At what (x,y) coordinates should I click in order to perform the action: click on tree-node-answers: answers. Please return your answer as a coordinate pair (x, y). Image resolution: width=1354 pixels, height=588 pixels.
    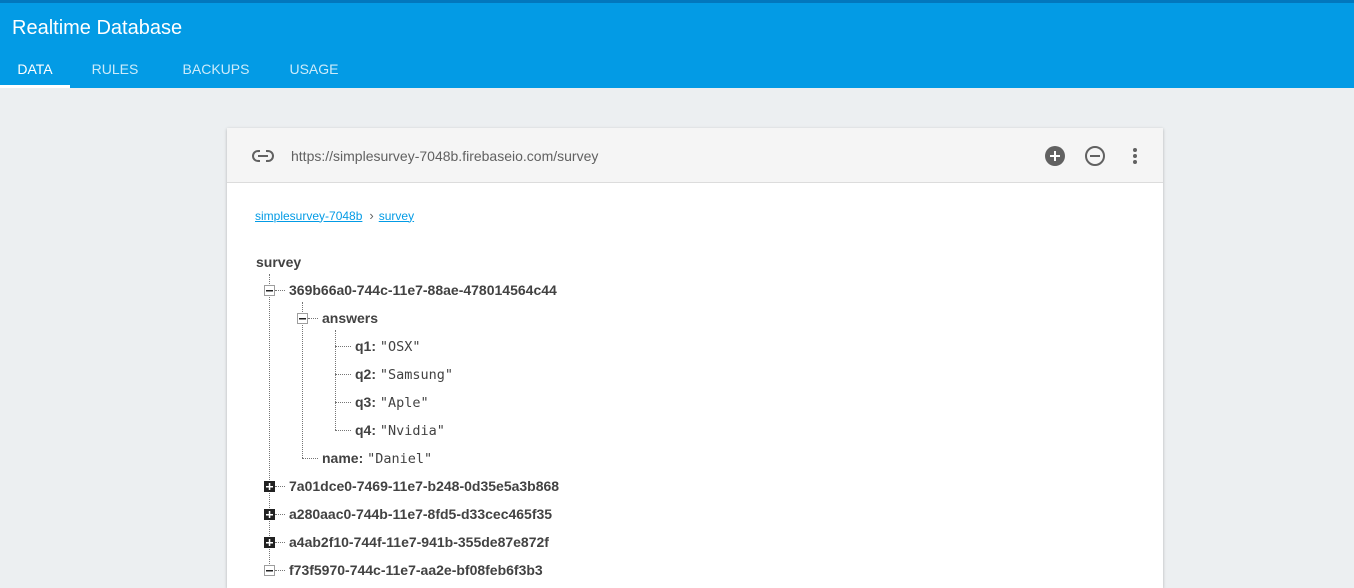
    Looking at the image, I should click on (350, 318).